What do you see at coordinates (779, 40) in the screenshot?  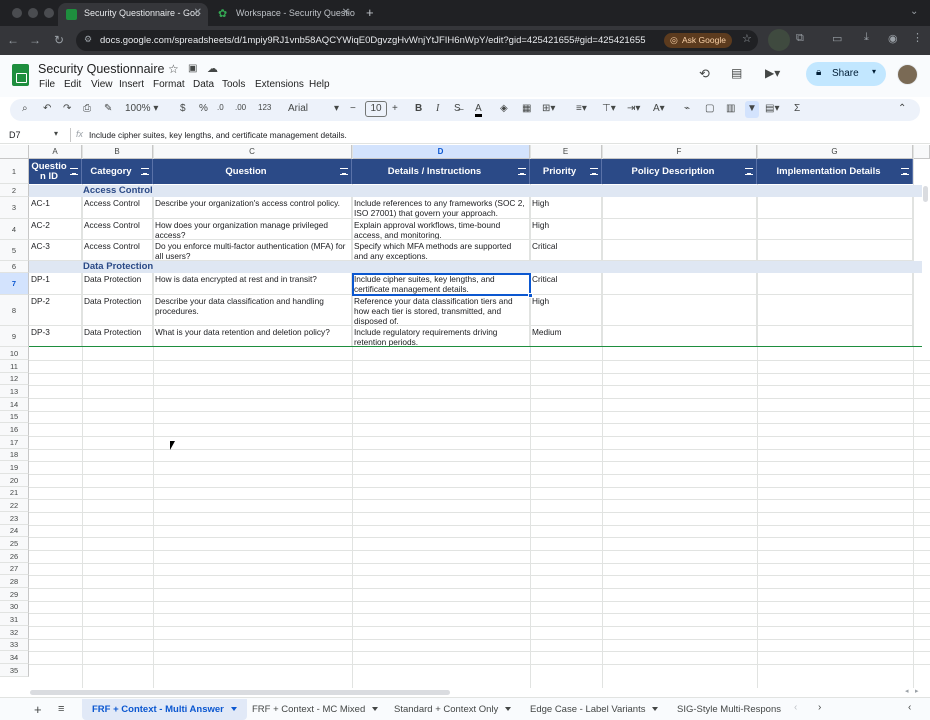 I see `extension-active-icon` at bounding box center [779, 40].